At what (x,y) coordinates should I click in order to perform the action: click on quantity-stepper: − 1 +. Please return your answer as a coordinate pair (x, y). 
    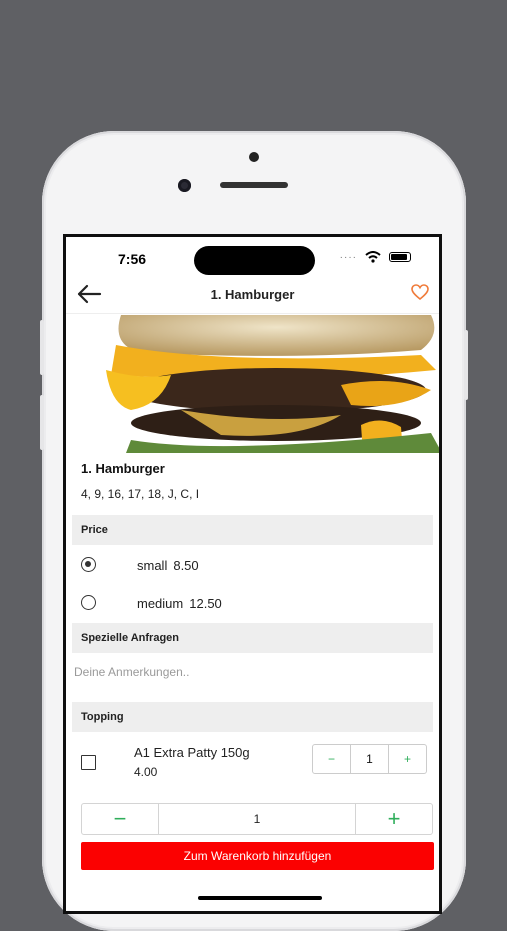
    Looking at the image, I should click on (257, 819).